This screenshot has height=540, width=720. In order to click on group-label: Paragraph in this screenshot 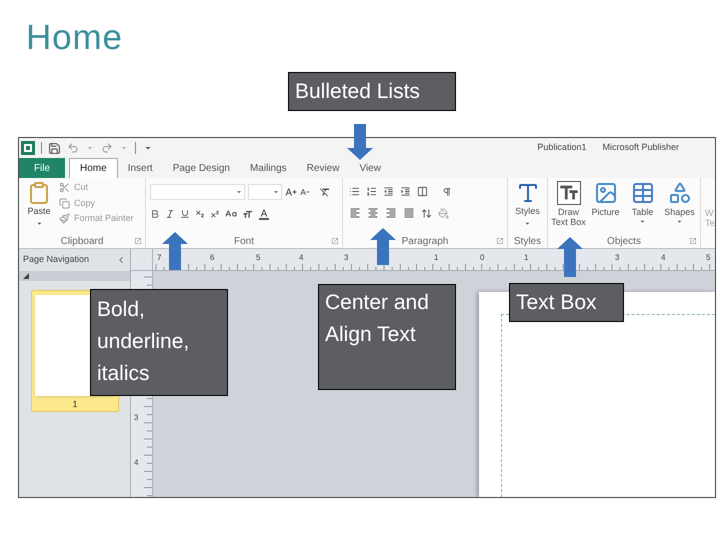, I will do `click(425, 241)`.